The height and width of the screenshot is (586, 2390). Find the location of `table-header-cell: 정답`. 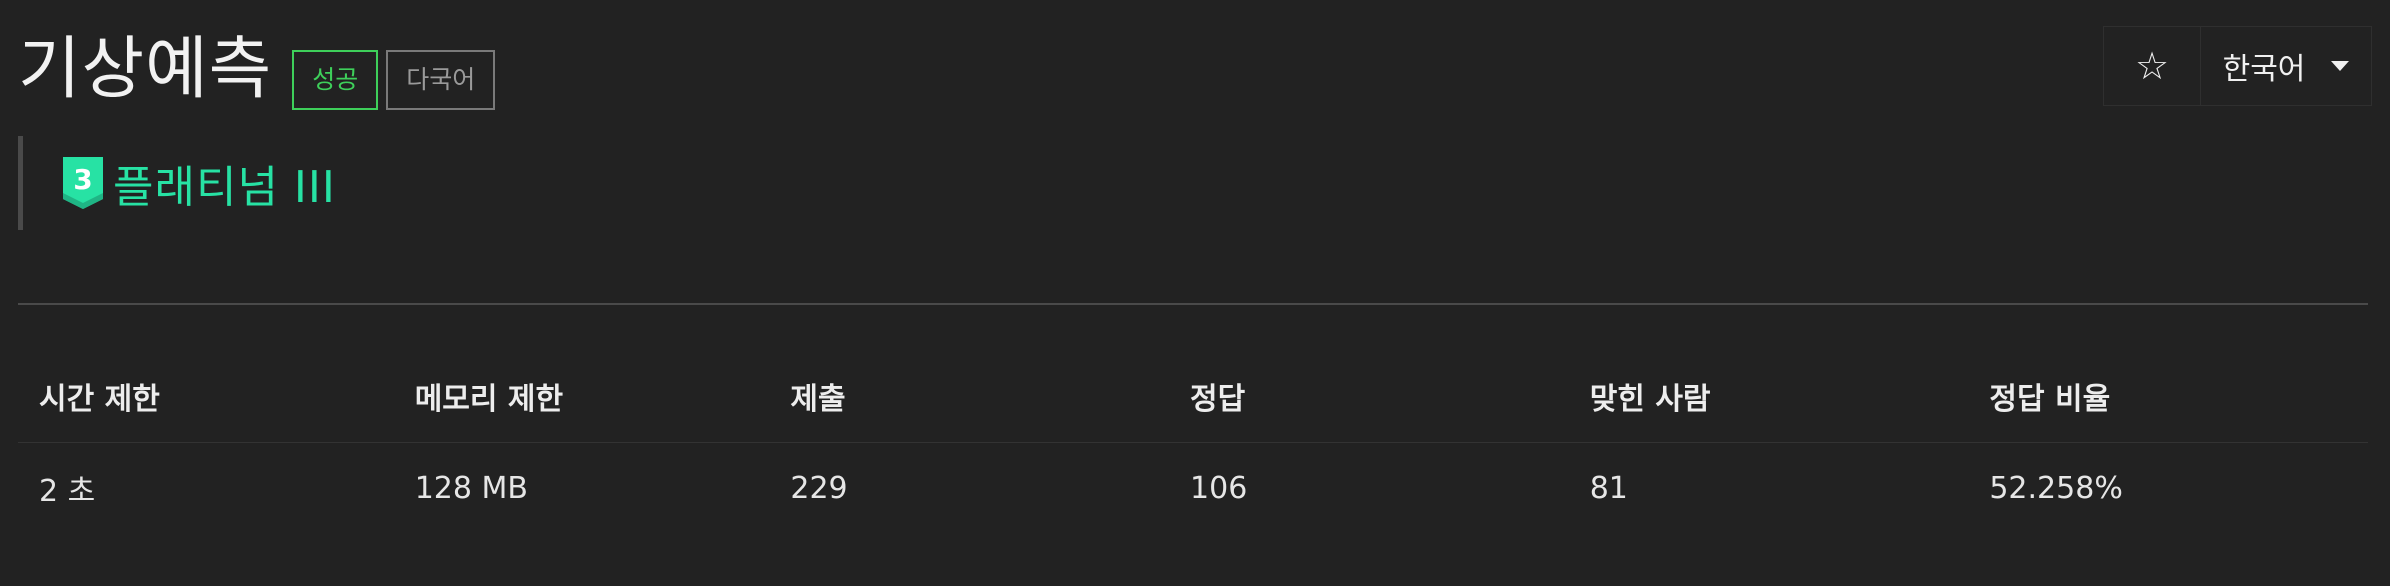

table-header-cell: 정답 is located at coordinates (1218, 399).